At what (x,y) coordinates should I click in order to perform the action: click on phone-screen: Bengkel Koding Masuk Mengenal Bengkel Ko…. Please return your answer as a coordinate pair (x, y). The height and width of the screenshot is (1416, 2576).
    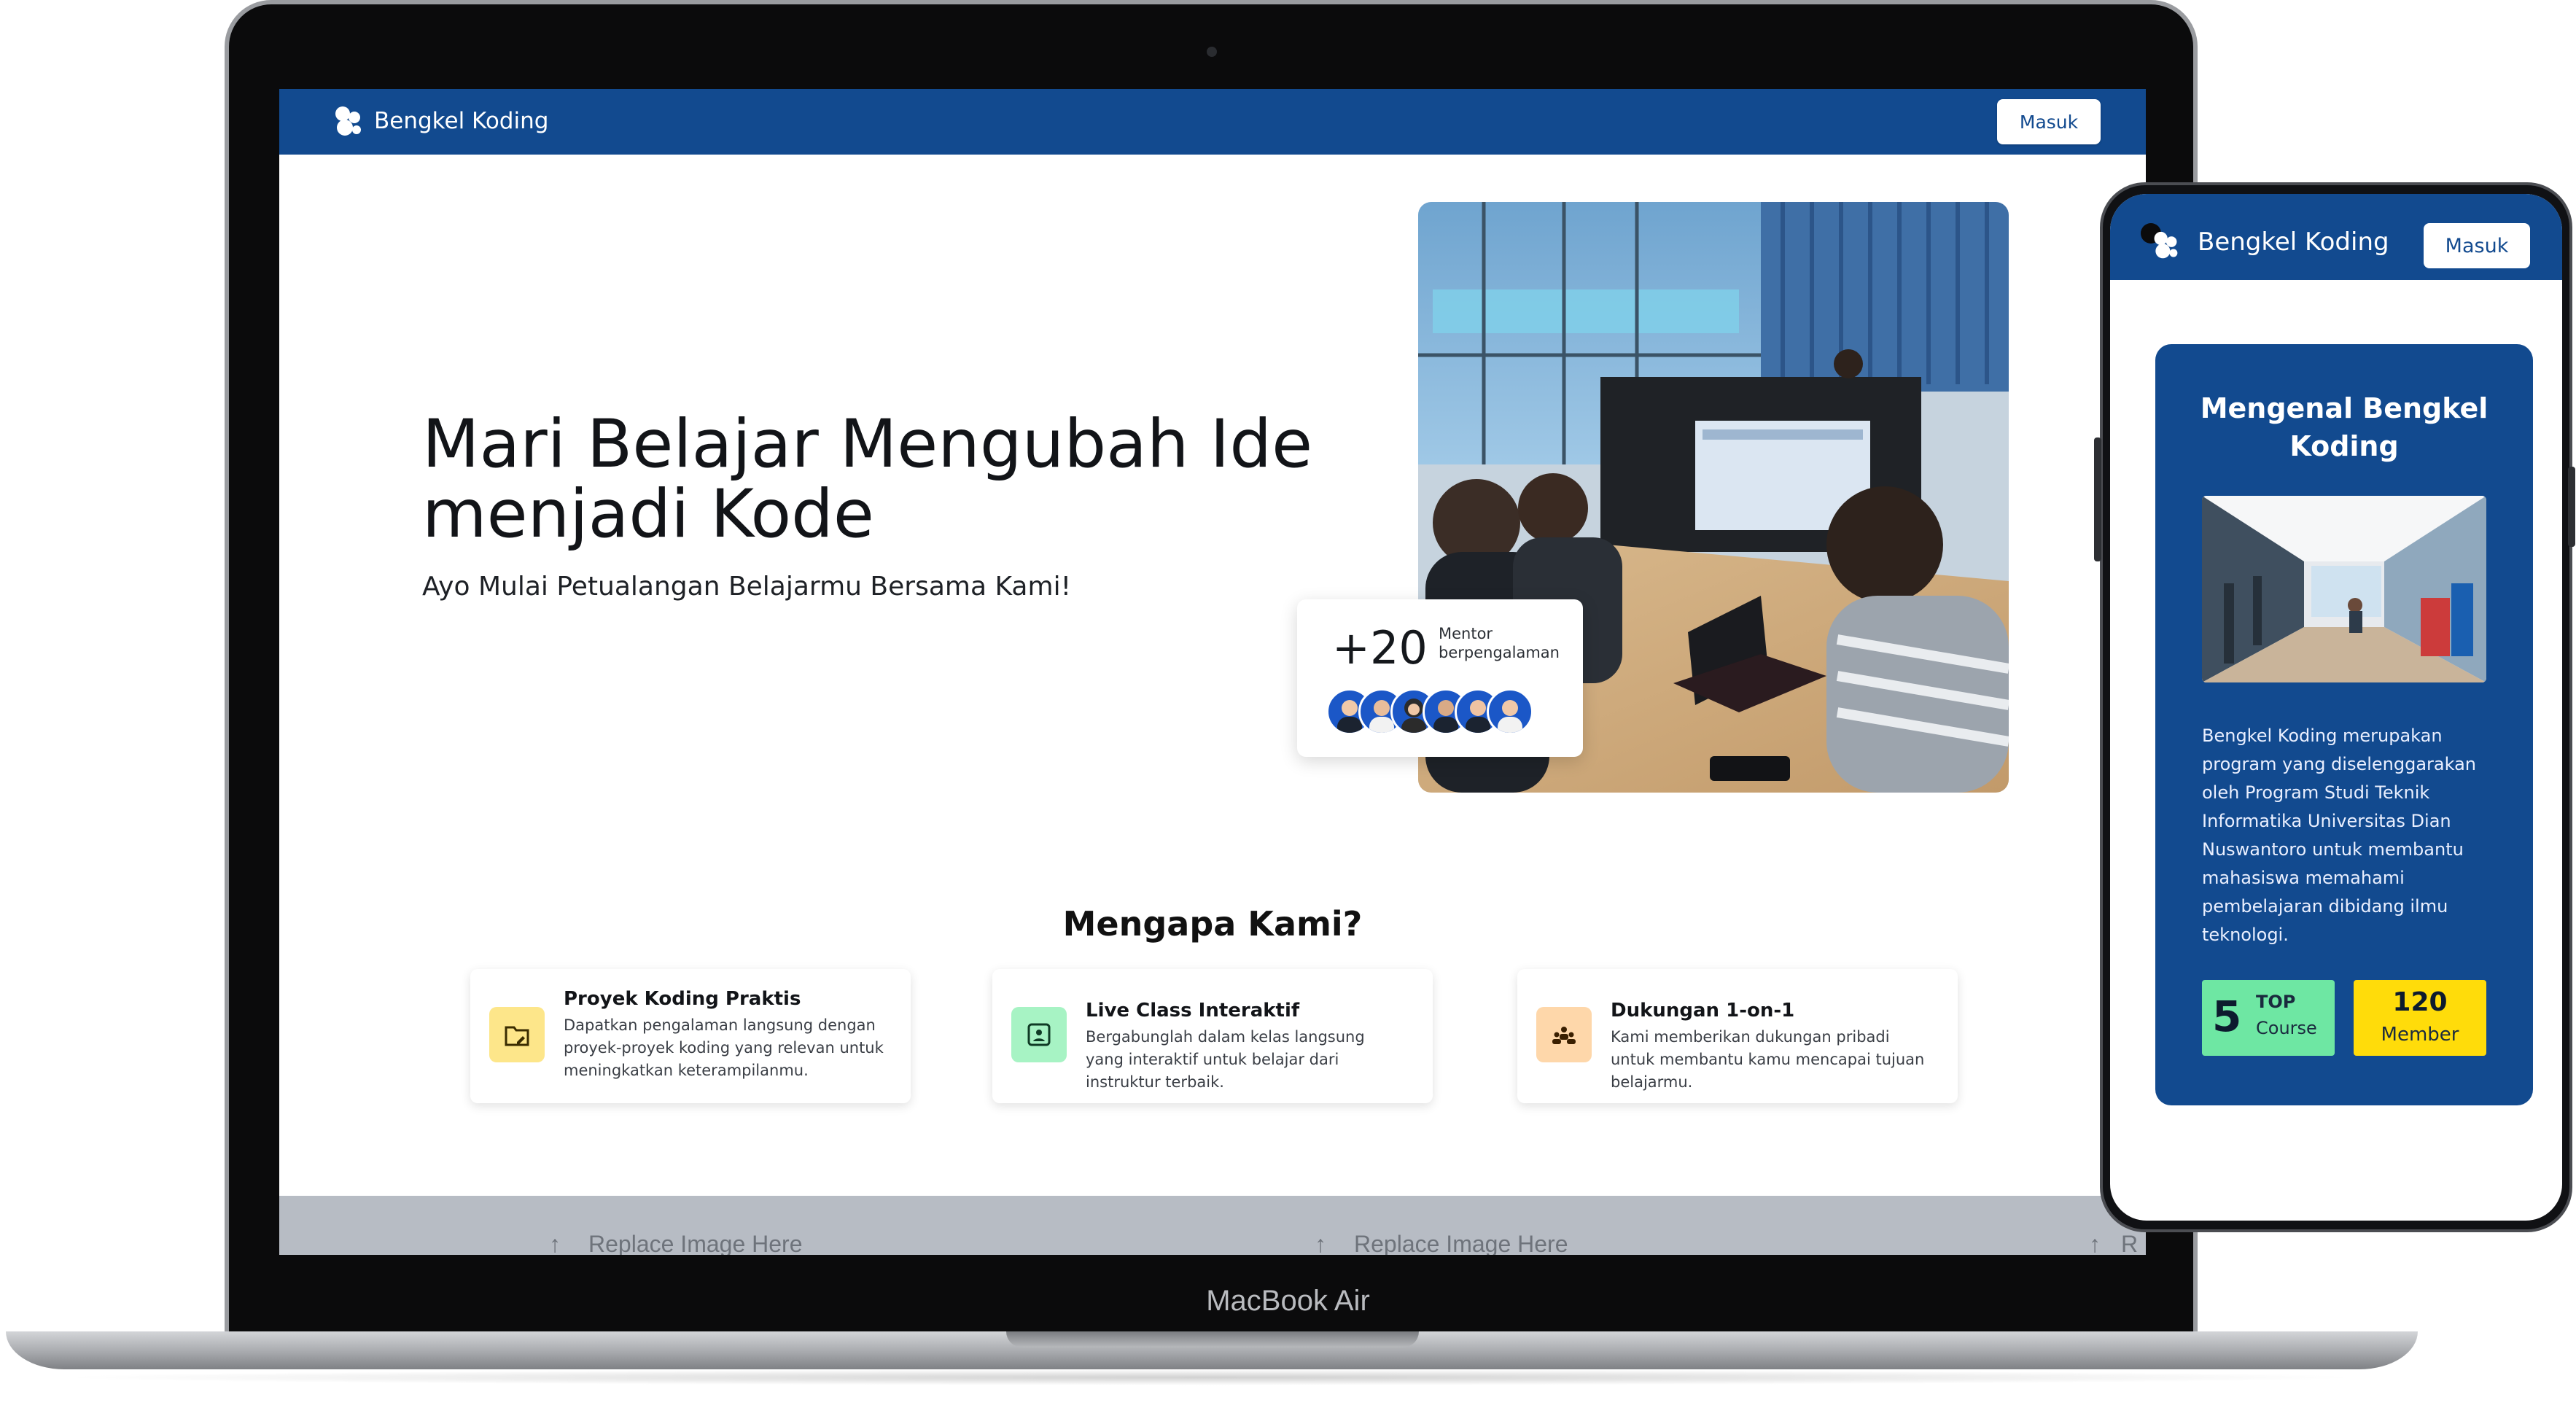
    Looking at the image, I should click on (2336, 707).